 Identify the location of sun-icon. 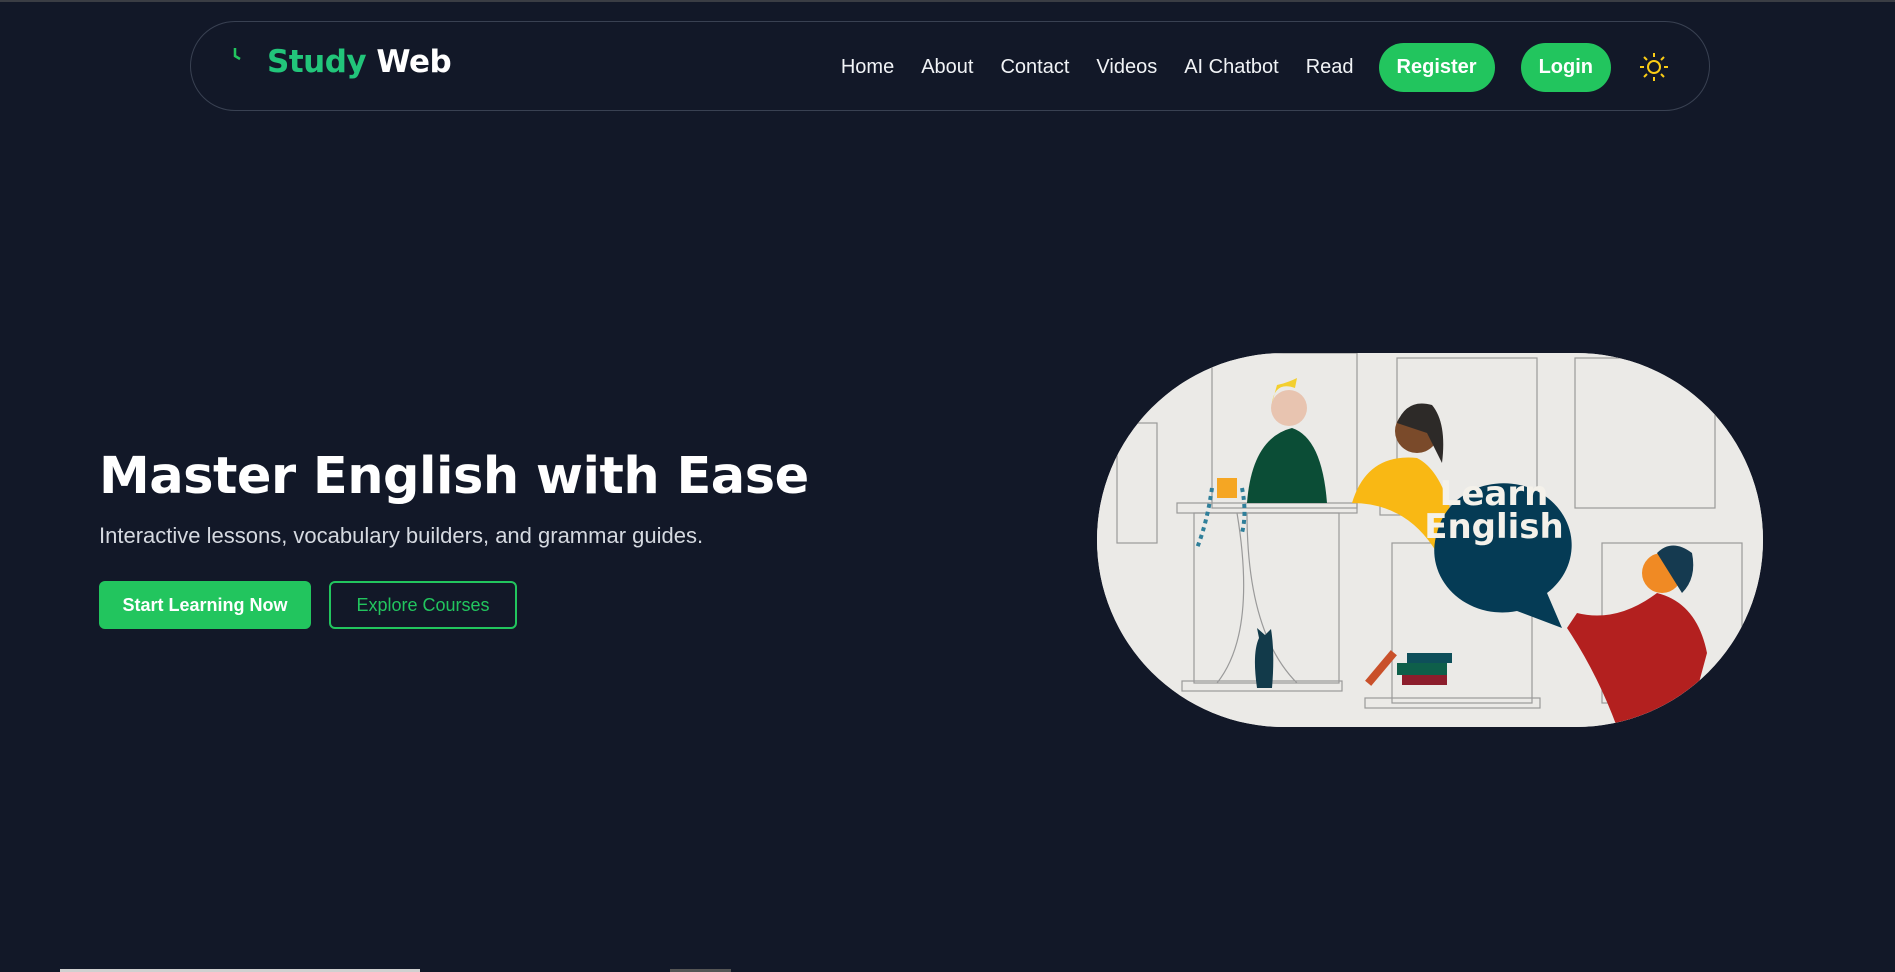
(1654, 67).